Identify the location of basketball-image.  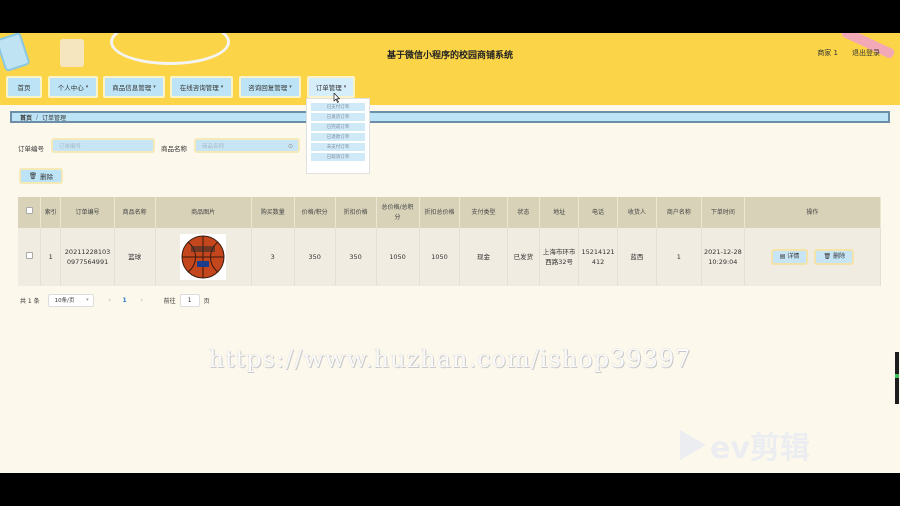
(203, 257).